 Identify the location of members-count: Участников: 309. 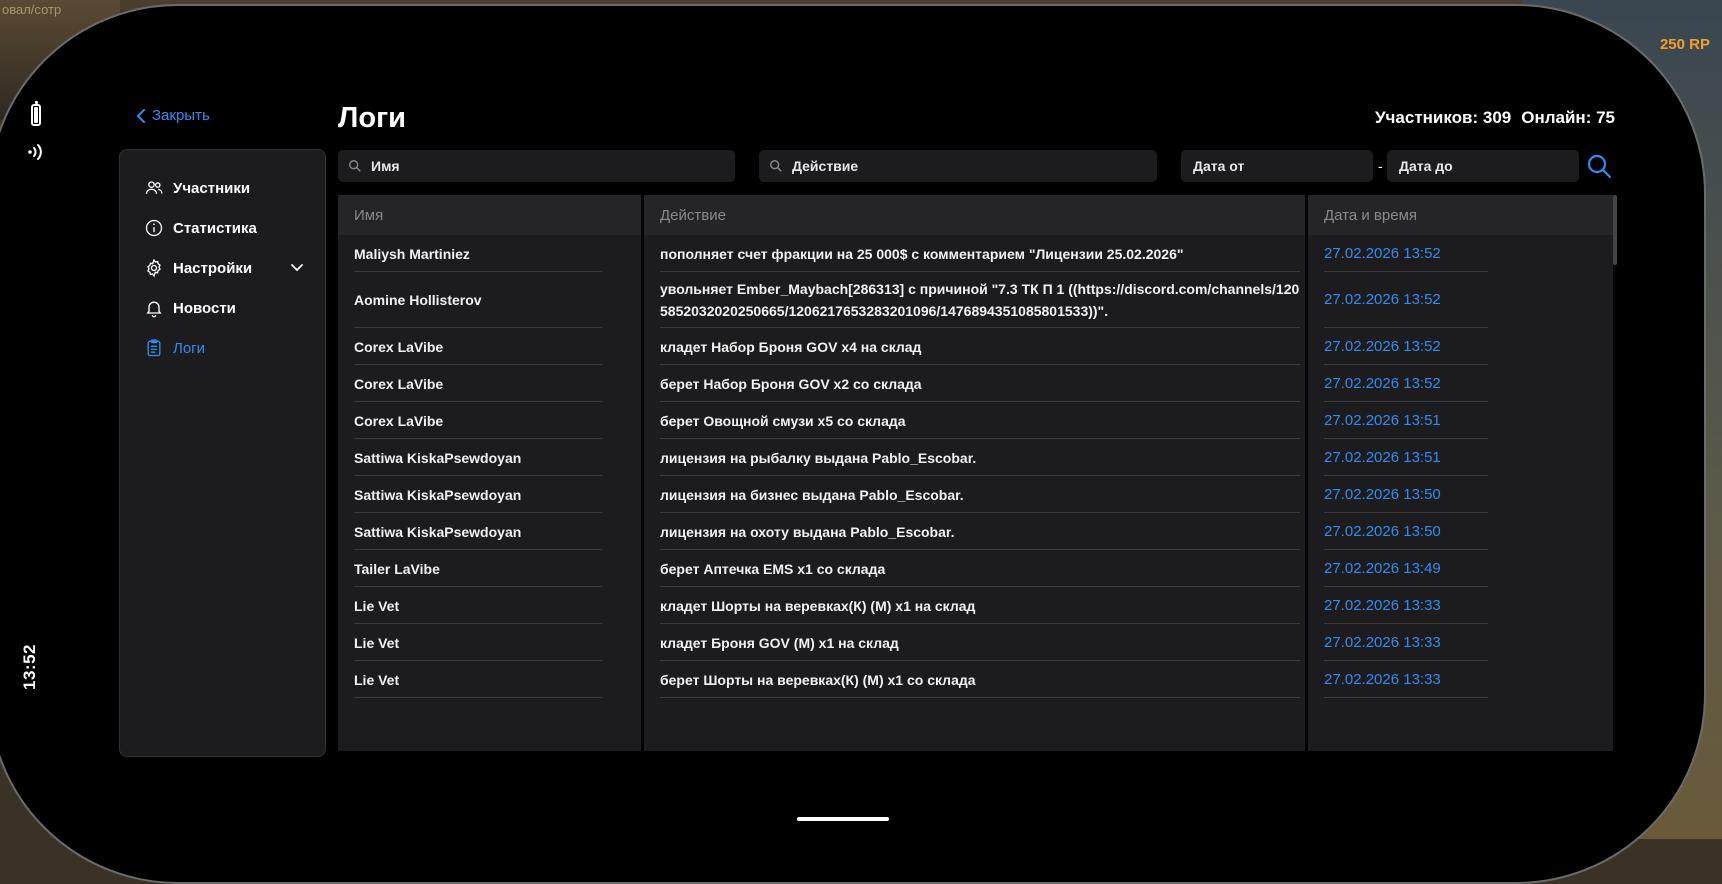
(1443, 117).